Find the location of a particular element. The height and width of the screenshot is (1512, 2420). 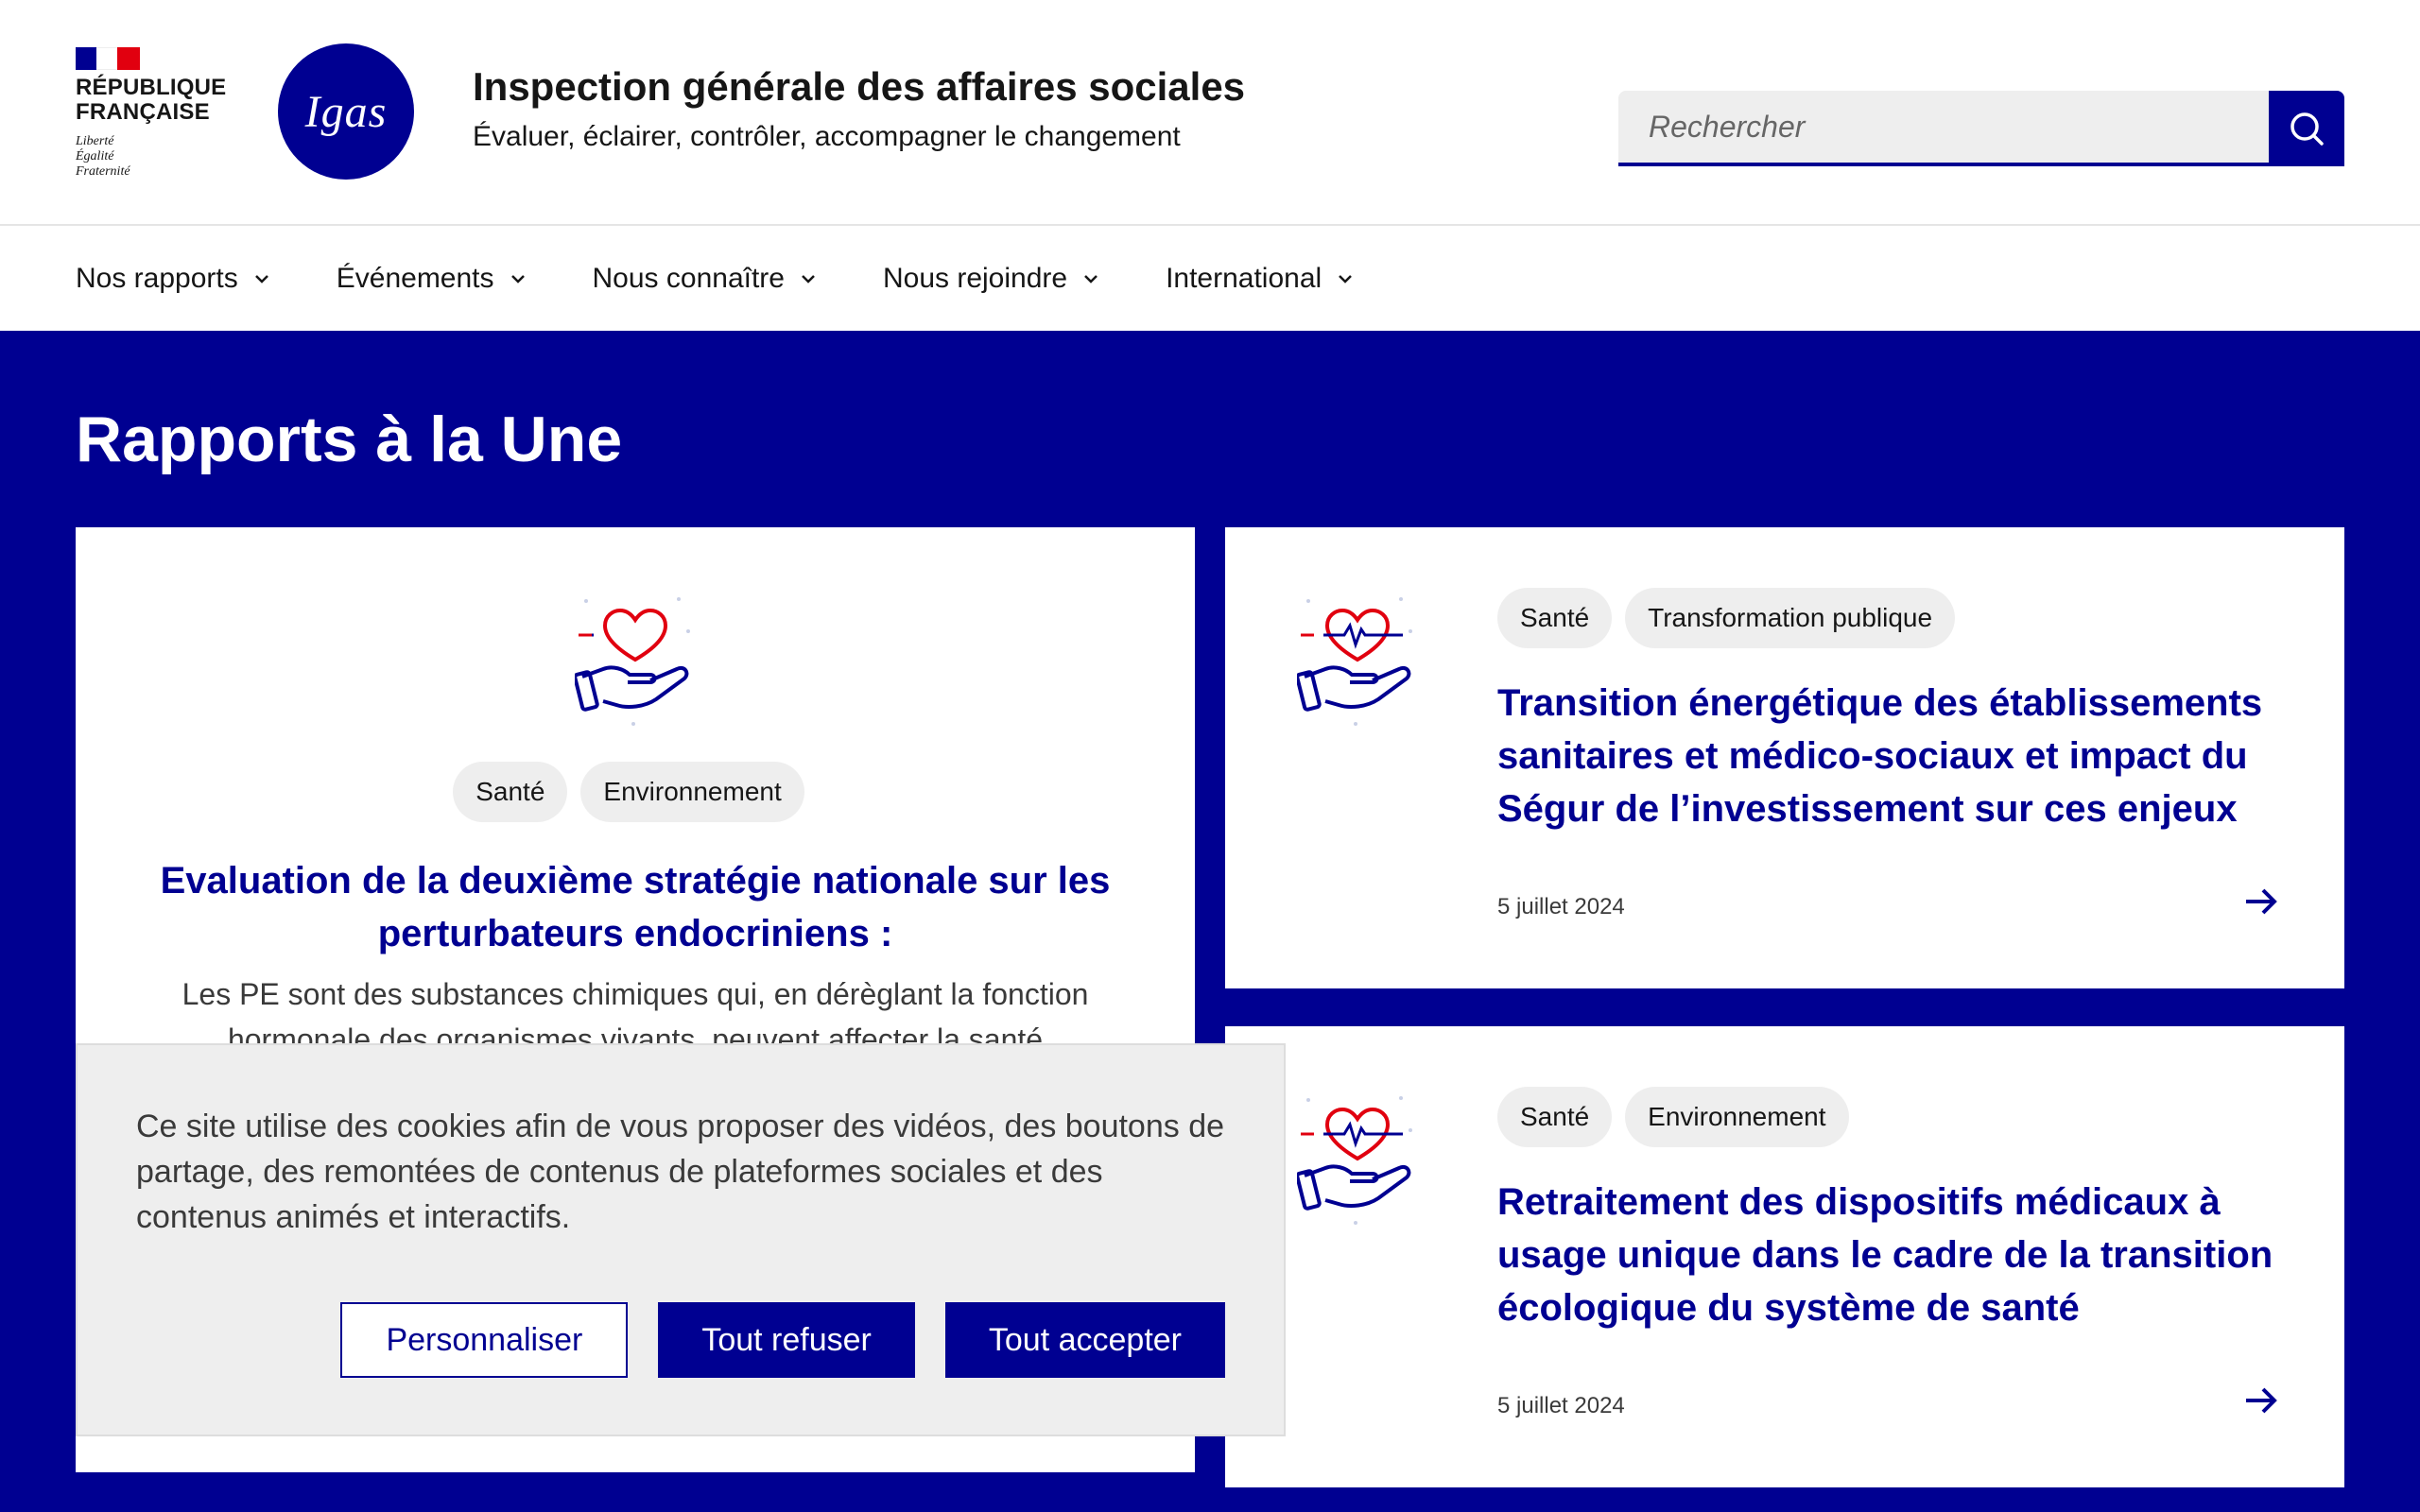

cookie-actions: Personnaliser Tout refuser Tout accepter is located at coordinates (767, 1340).